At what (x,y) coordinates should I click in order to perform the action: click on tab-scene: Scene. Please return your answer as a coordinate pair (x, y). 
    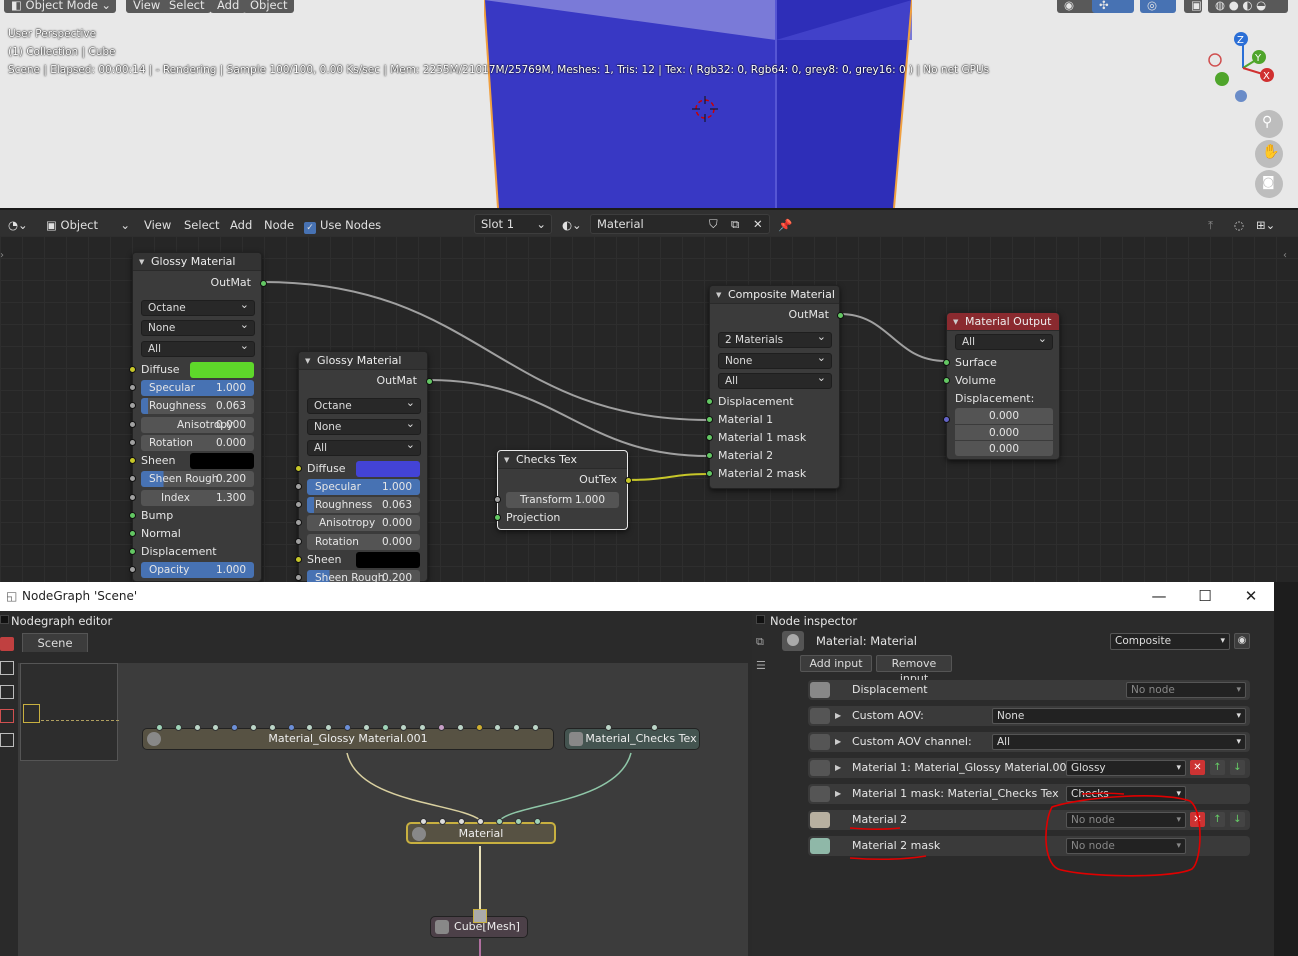
    Looking at the image, I should click on (55, 642).